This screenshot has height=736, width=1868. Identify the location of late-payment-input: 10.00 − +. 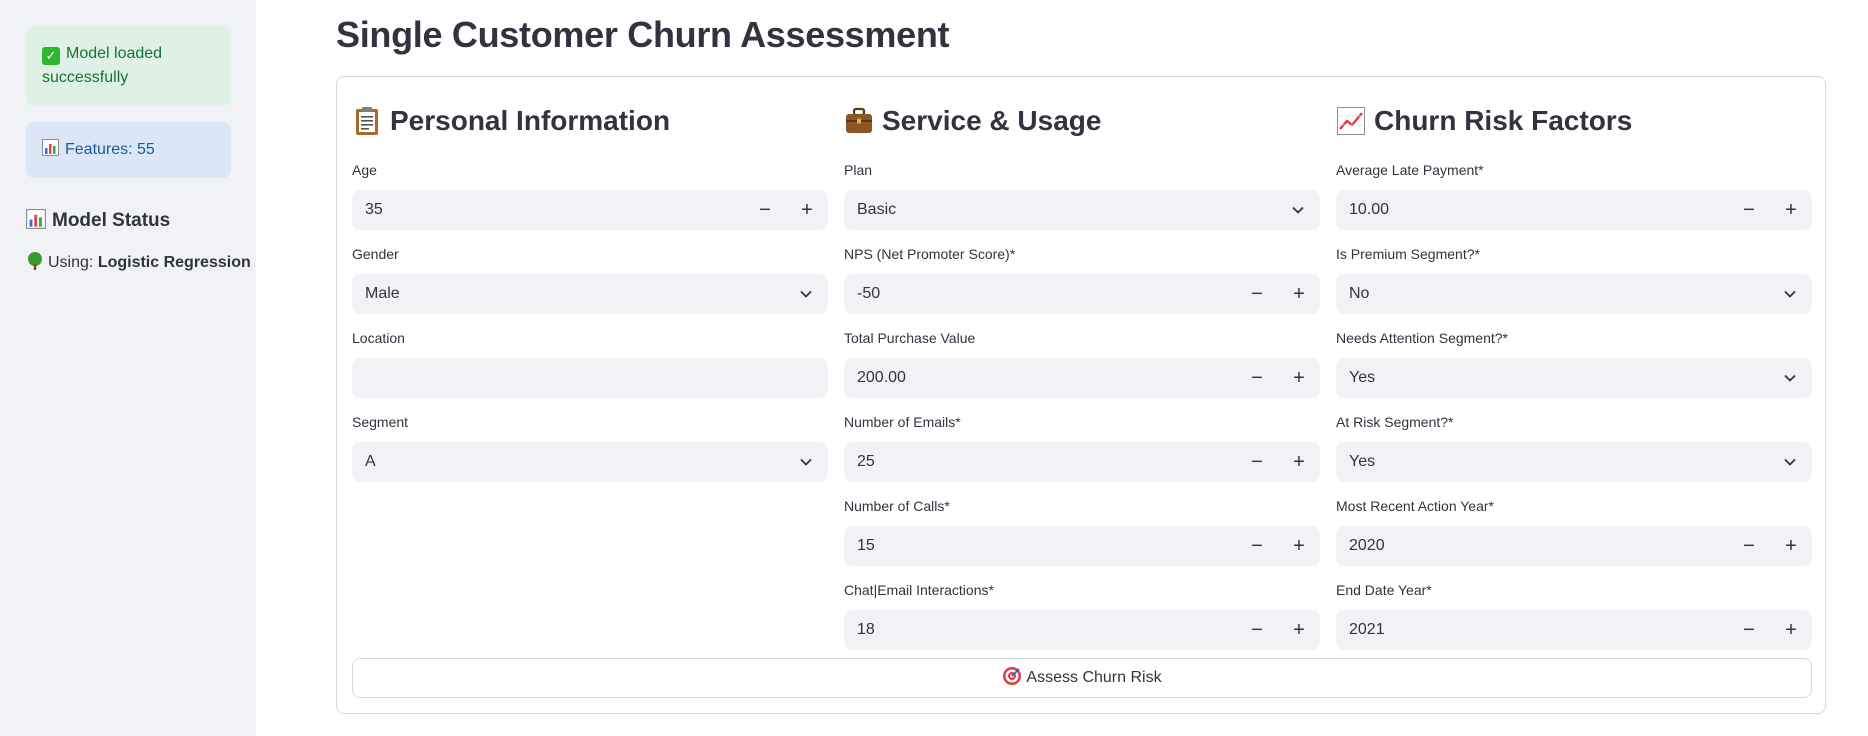
(1574, 210).